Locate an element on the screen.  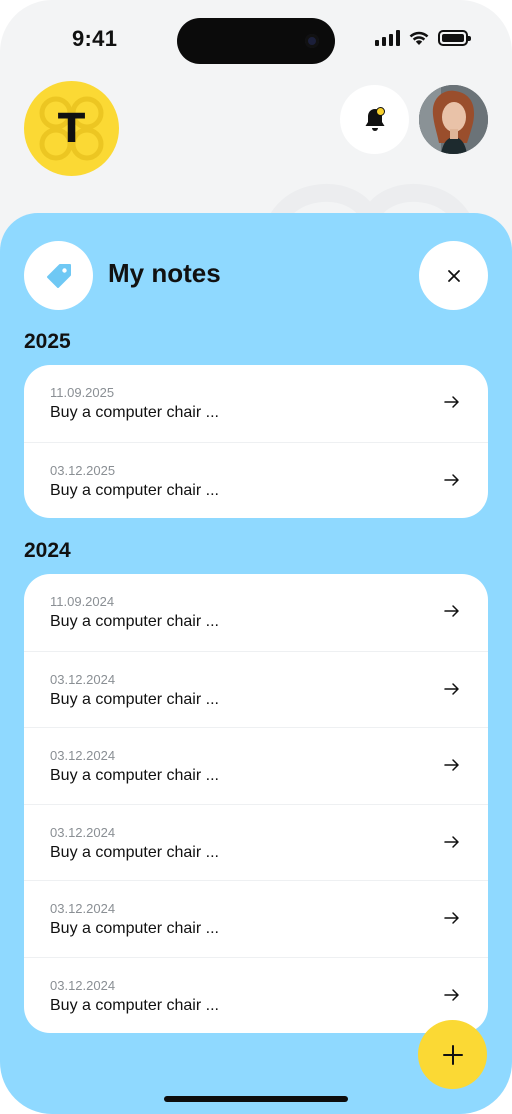
profile-photo is located at coordinates (453, 119).